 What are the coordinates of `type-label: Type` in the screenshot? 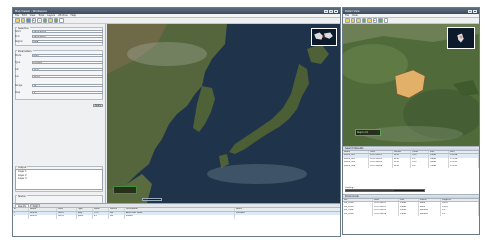 It's located at (18, 63).